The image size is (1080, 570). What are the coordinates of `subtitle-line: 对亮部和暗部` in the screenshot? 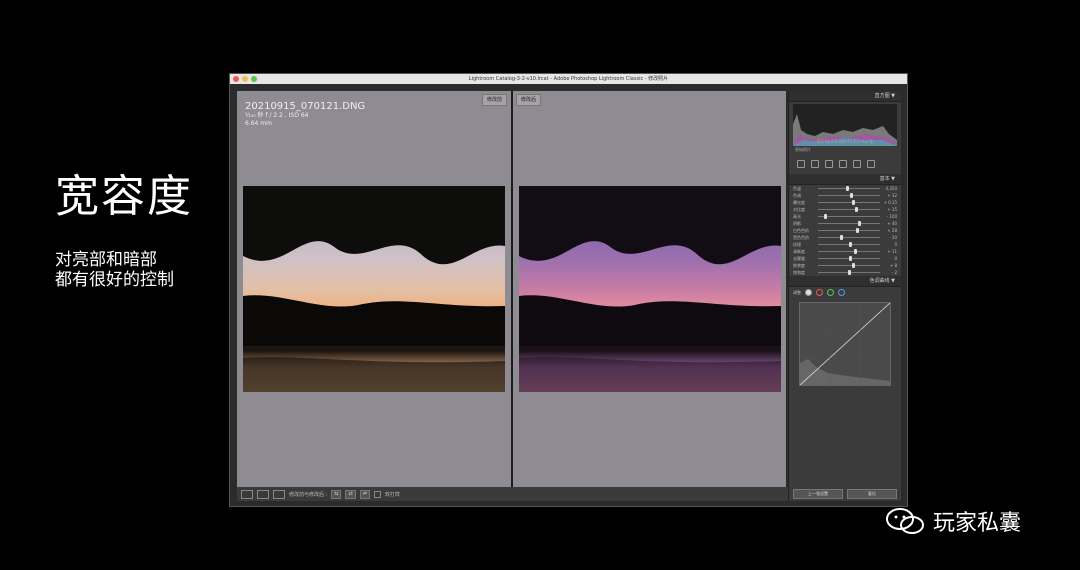 It's located at (106, 260).